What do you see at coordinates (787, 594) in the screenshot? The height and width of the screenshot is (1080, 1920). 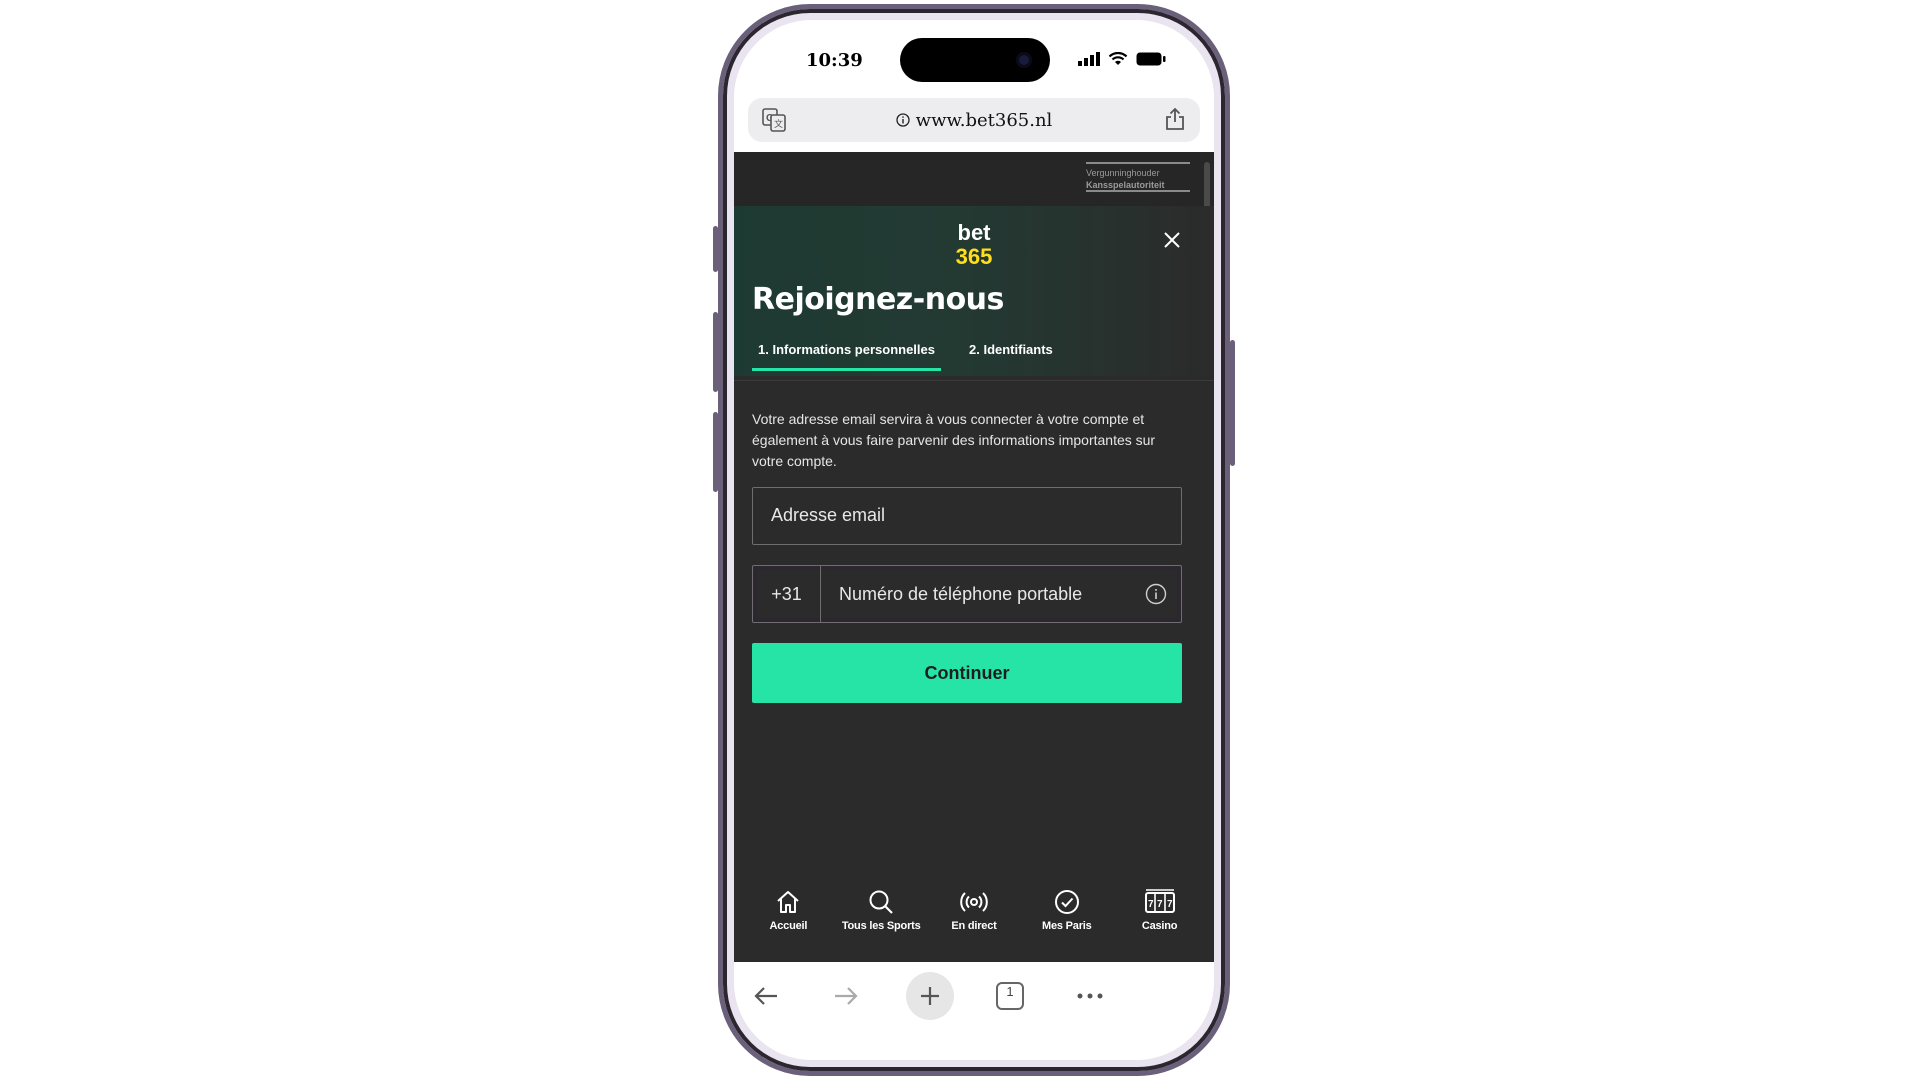 I see `phone-country-code: +31` at bounding box center [787, 594].